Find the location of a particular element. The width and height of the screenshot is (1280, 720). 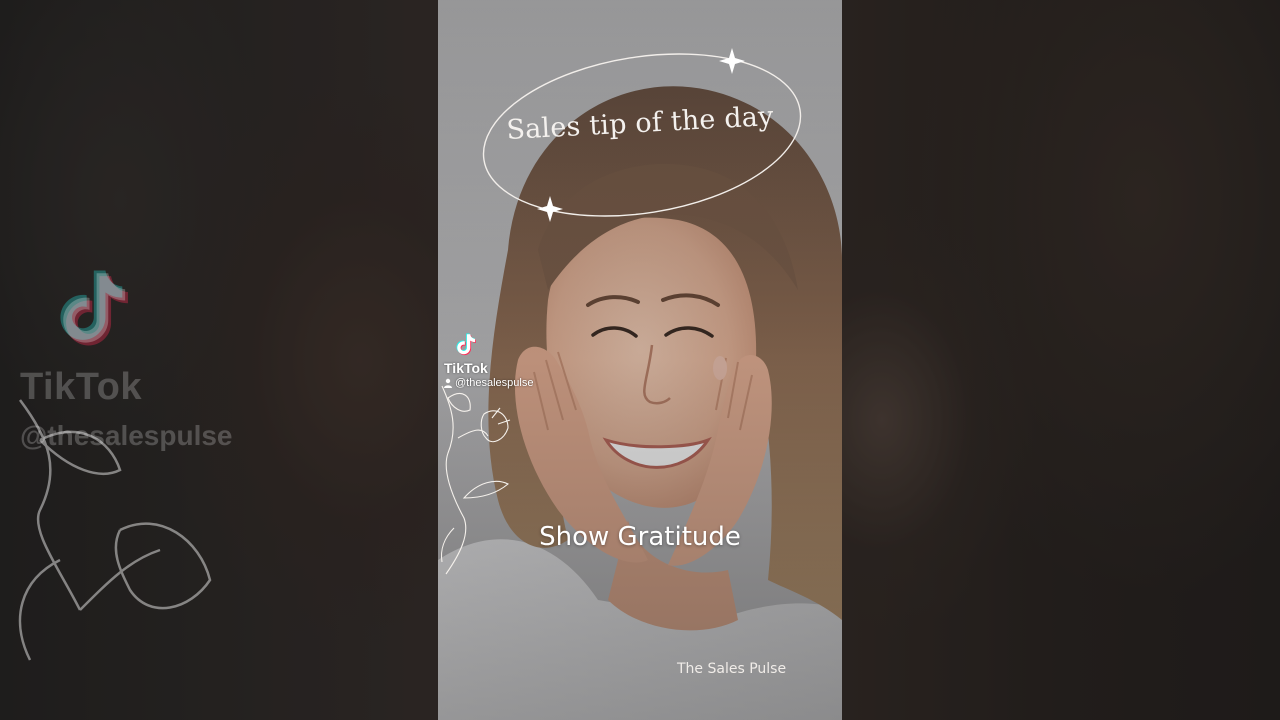

brand-name: The Sales Pulse is located at coordinates (732, 669).